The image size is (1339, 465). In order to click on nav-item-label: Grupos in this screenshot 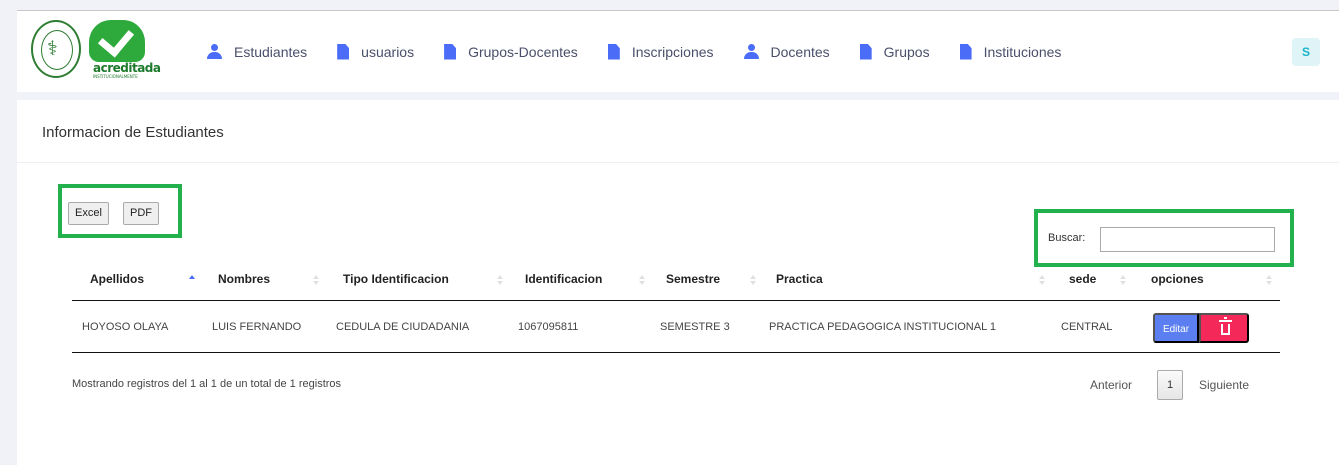, I will do `click(906, 51)`.